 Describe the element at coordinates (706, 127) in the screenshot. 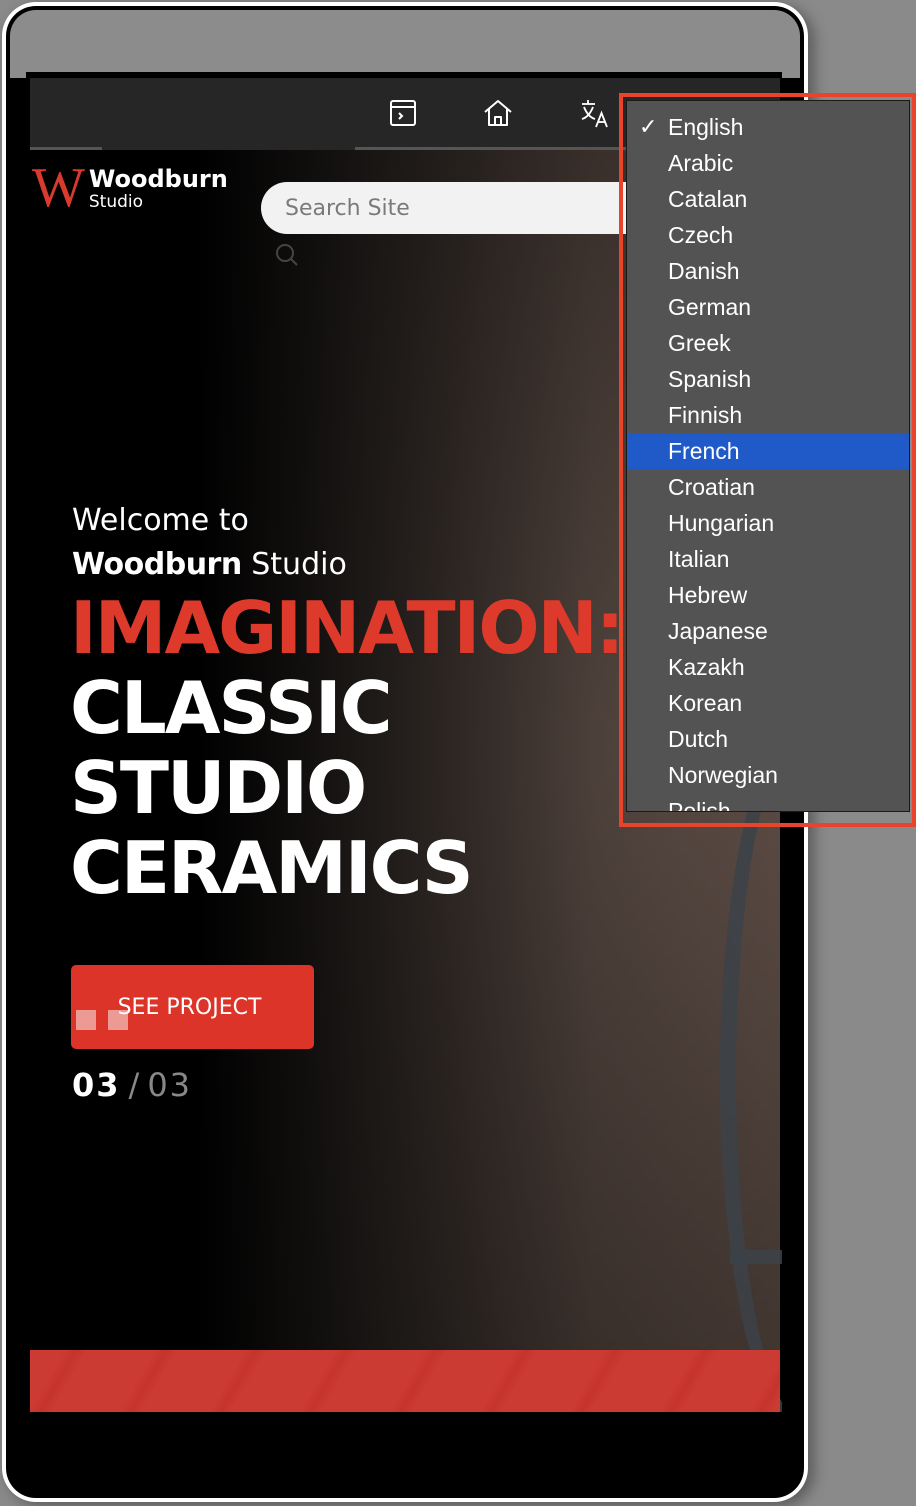

I see `language-option-label: English` at that location.